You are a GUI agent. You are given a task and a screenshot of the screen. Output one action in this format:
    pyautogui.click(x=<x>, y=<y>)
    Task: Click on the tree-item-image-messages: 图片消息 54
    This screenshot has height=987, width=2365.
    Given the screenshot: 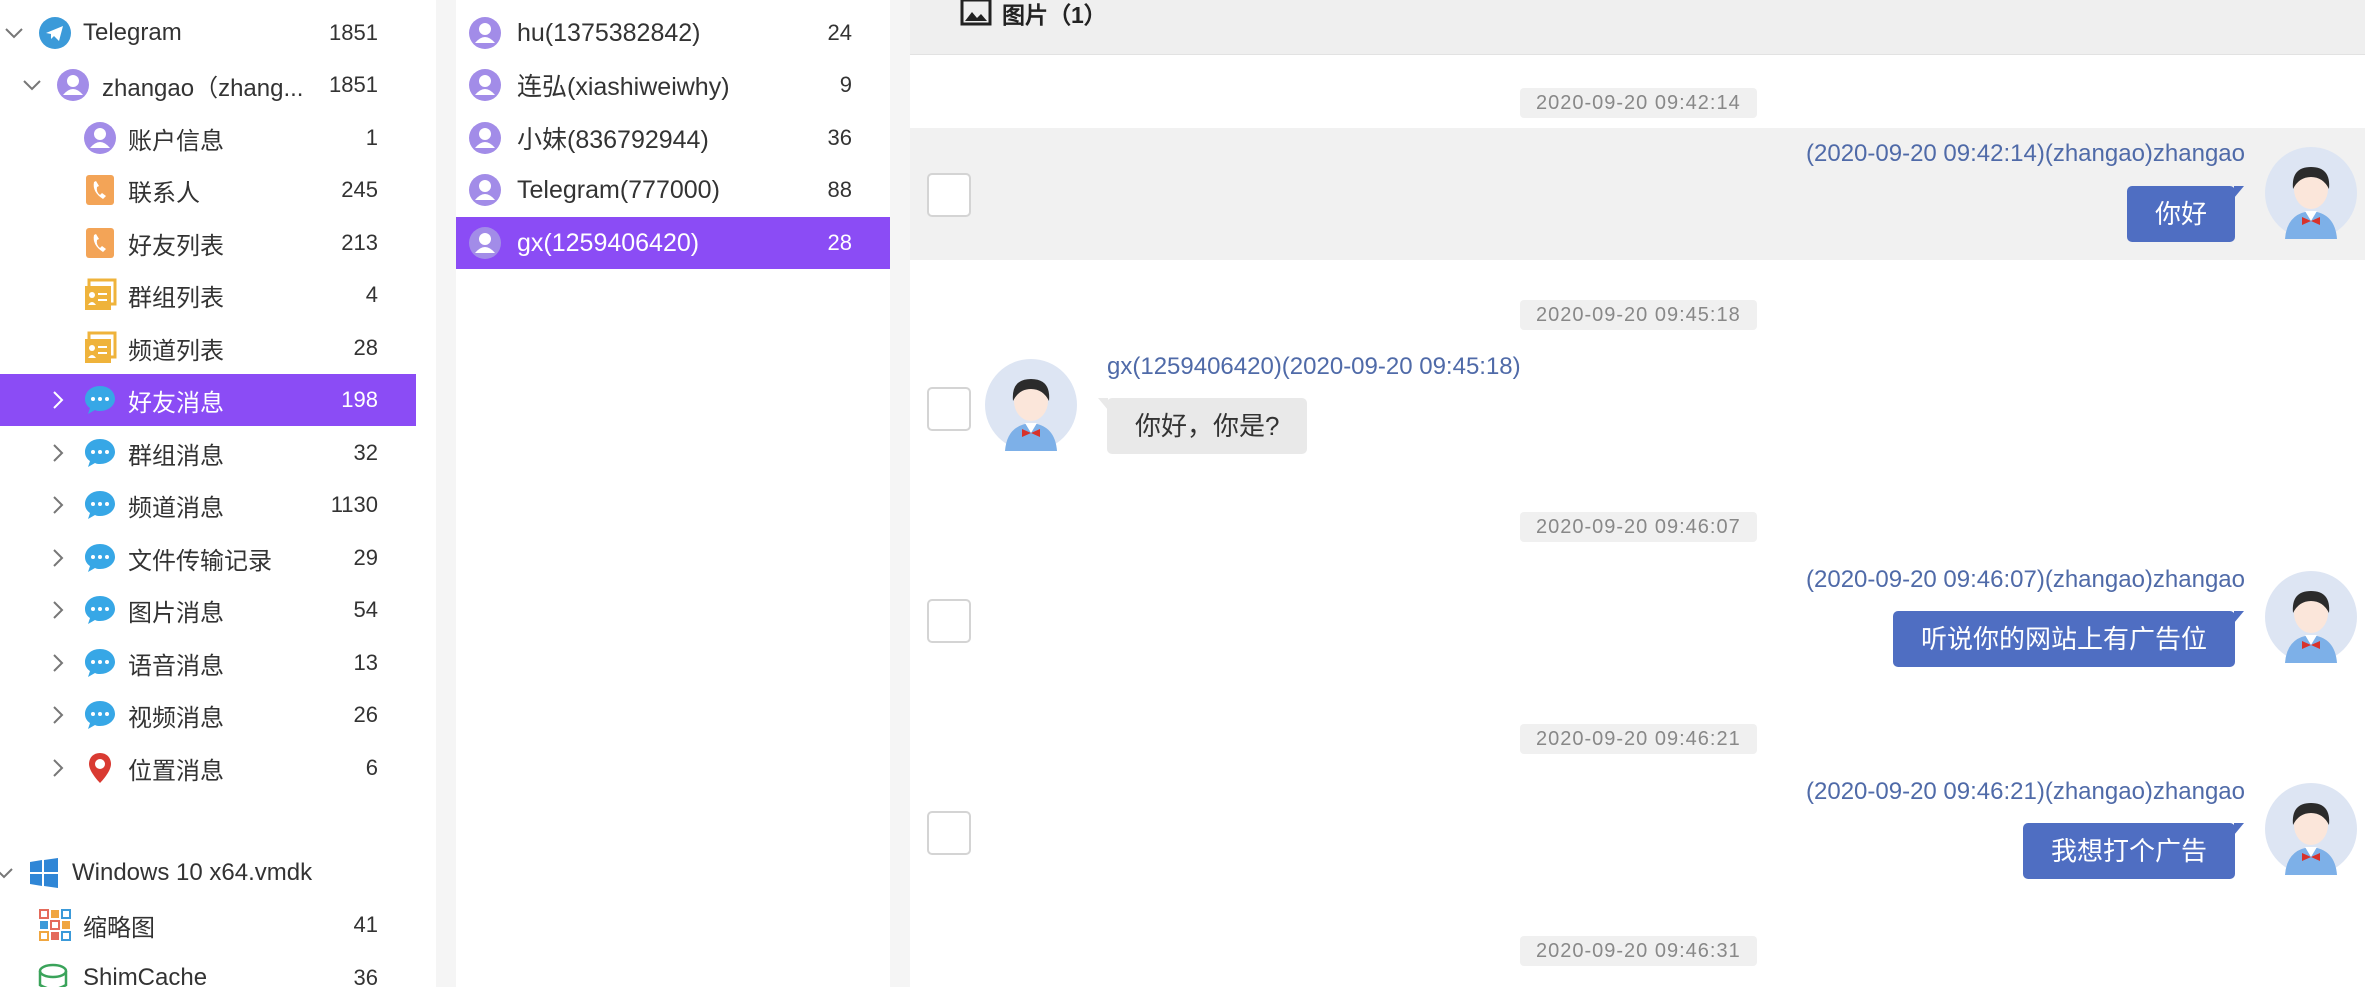 What is the action you would take?
    pyautogui.click(x=208, y=610)
    